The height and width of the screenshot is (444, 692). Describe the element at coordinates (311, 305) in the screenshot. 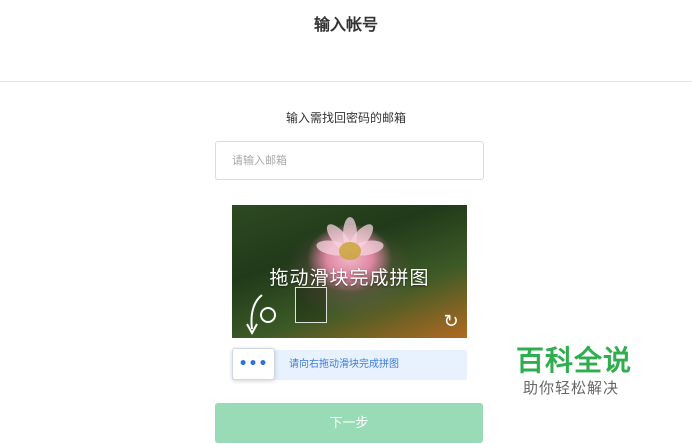

I see `puzzle-slot` at that location.